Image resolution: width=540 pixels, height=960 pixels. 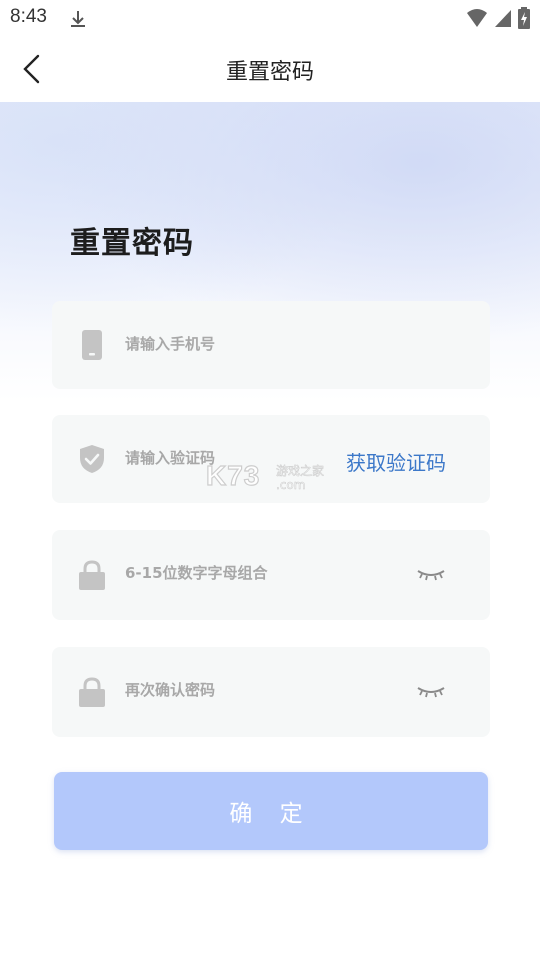 I want to click on nav-bar: 重置密码, so click(x=270, y=69).